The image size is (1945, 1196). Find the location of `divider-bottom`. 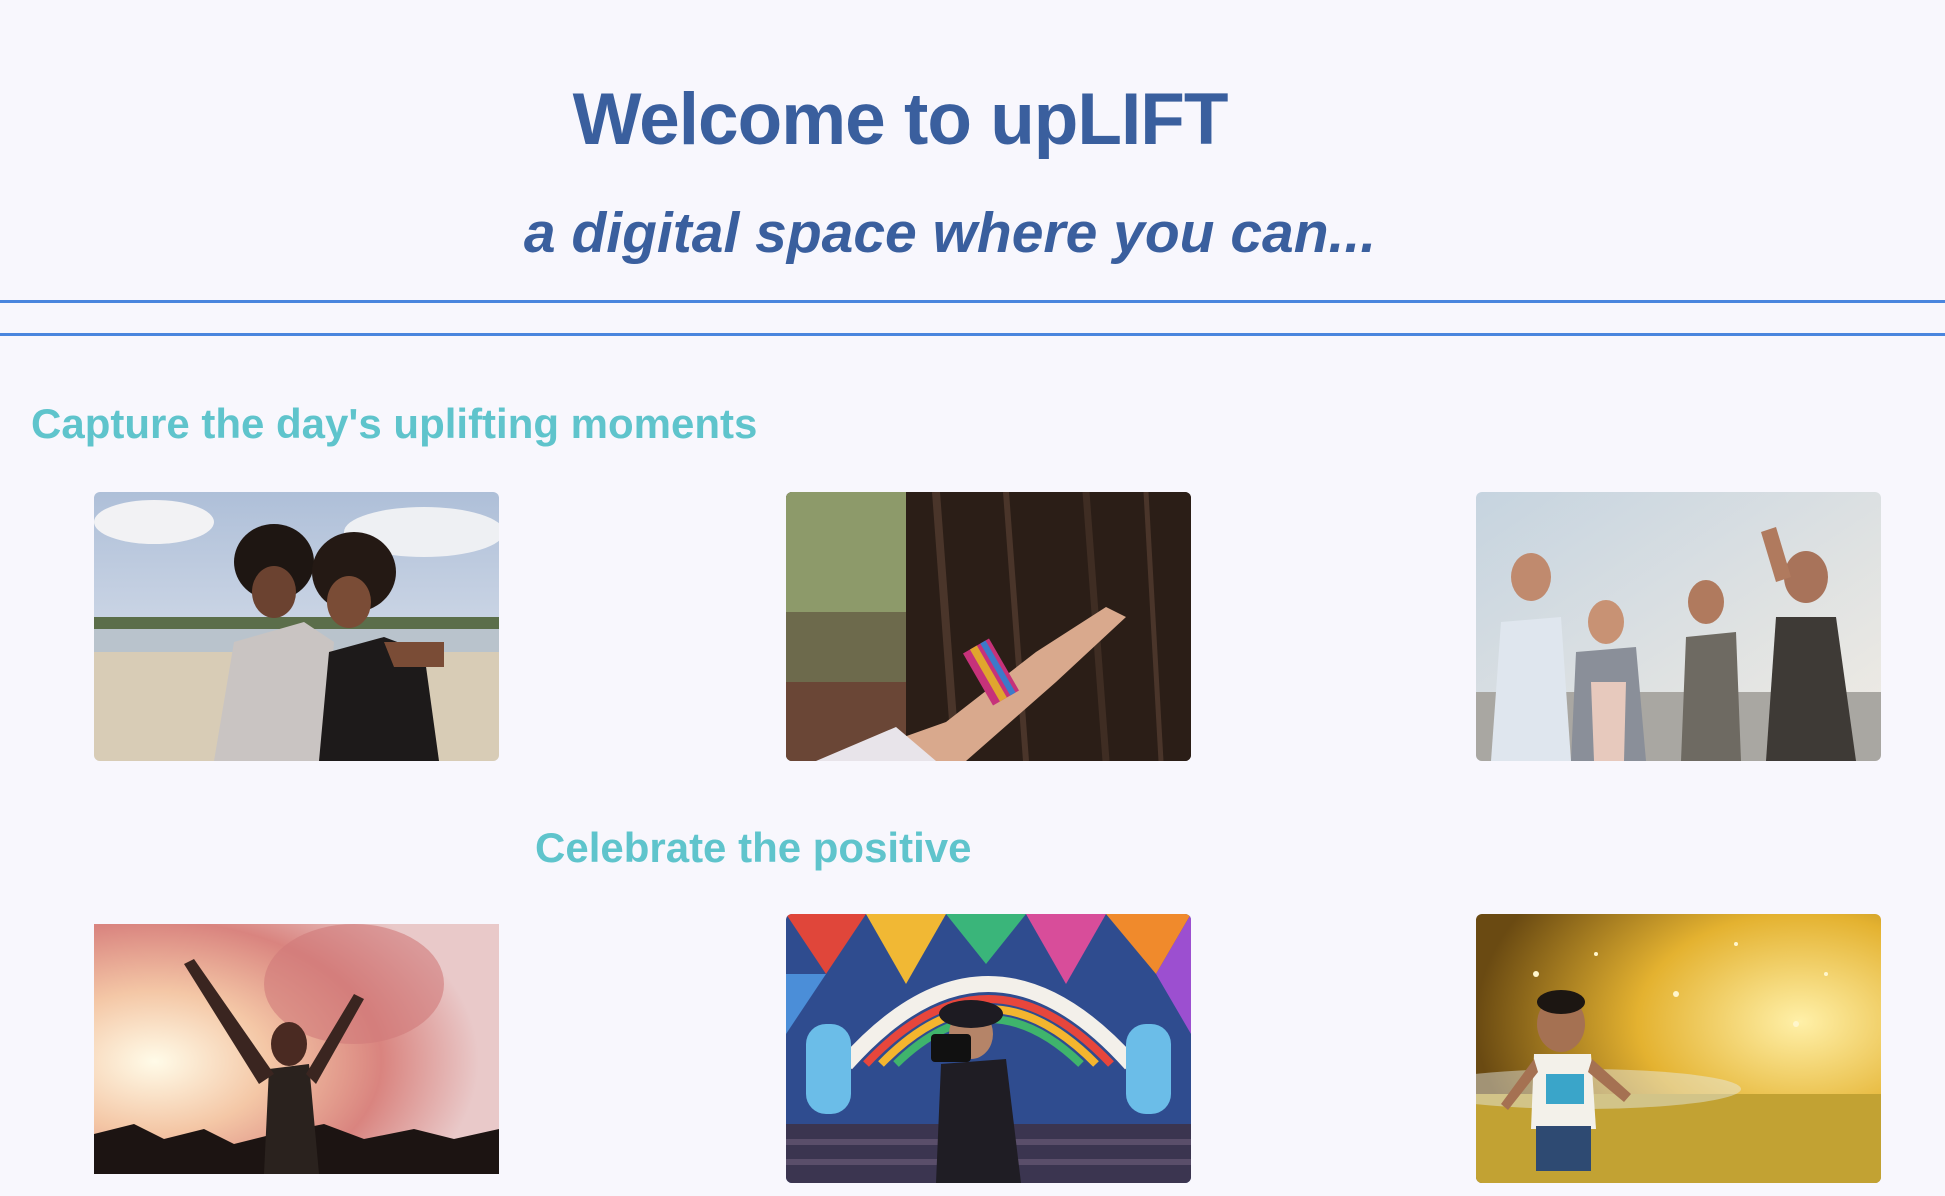

divider-bottom is located at coordinates (972, 334).